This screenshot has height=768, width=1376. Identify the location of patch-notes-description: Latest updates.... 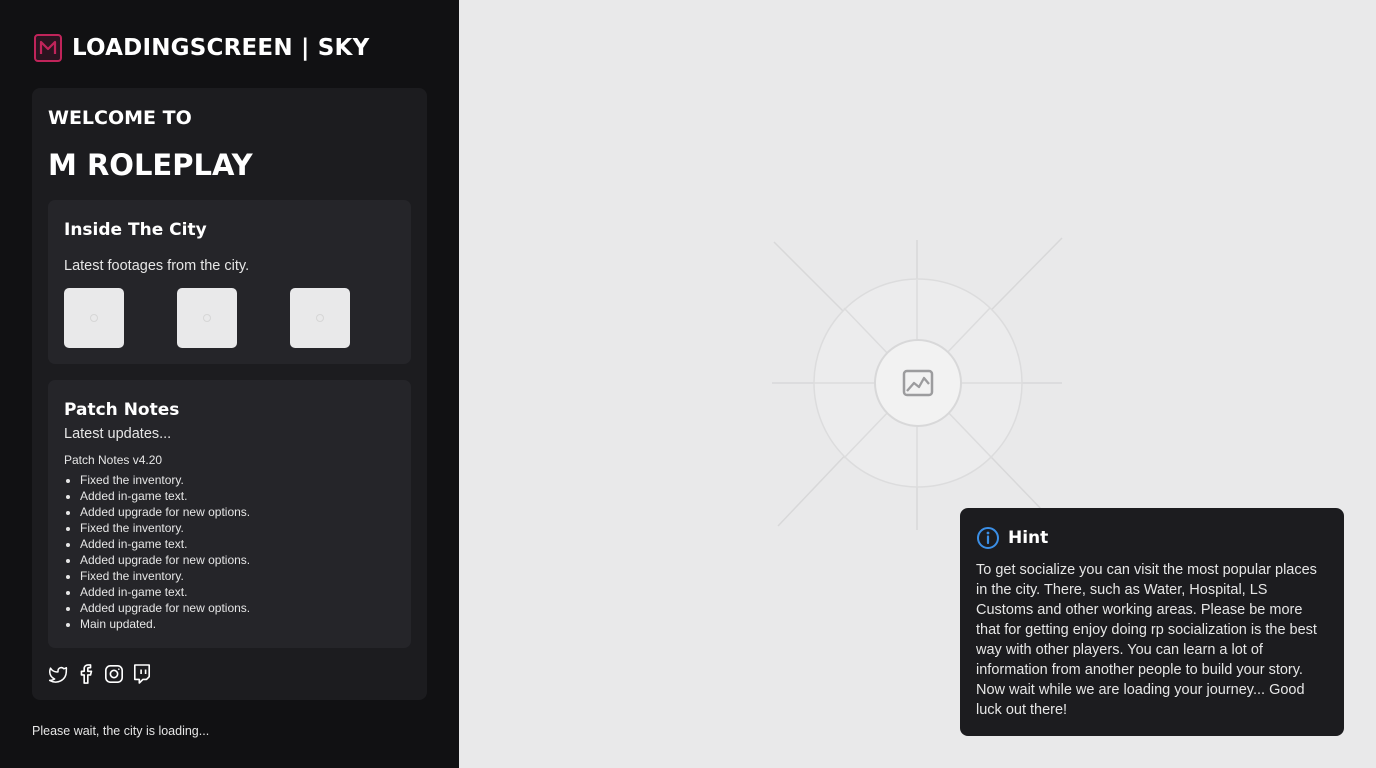
(118, 434).